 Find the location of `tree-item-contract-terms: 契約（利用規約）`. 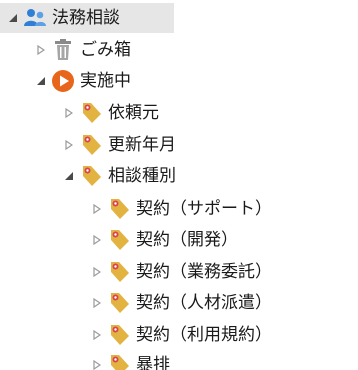

tree-item-contract-terms: 契約（利用規約） is located at coordinates (136, 335).